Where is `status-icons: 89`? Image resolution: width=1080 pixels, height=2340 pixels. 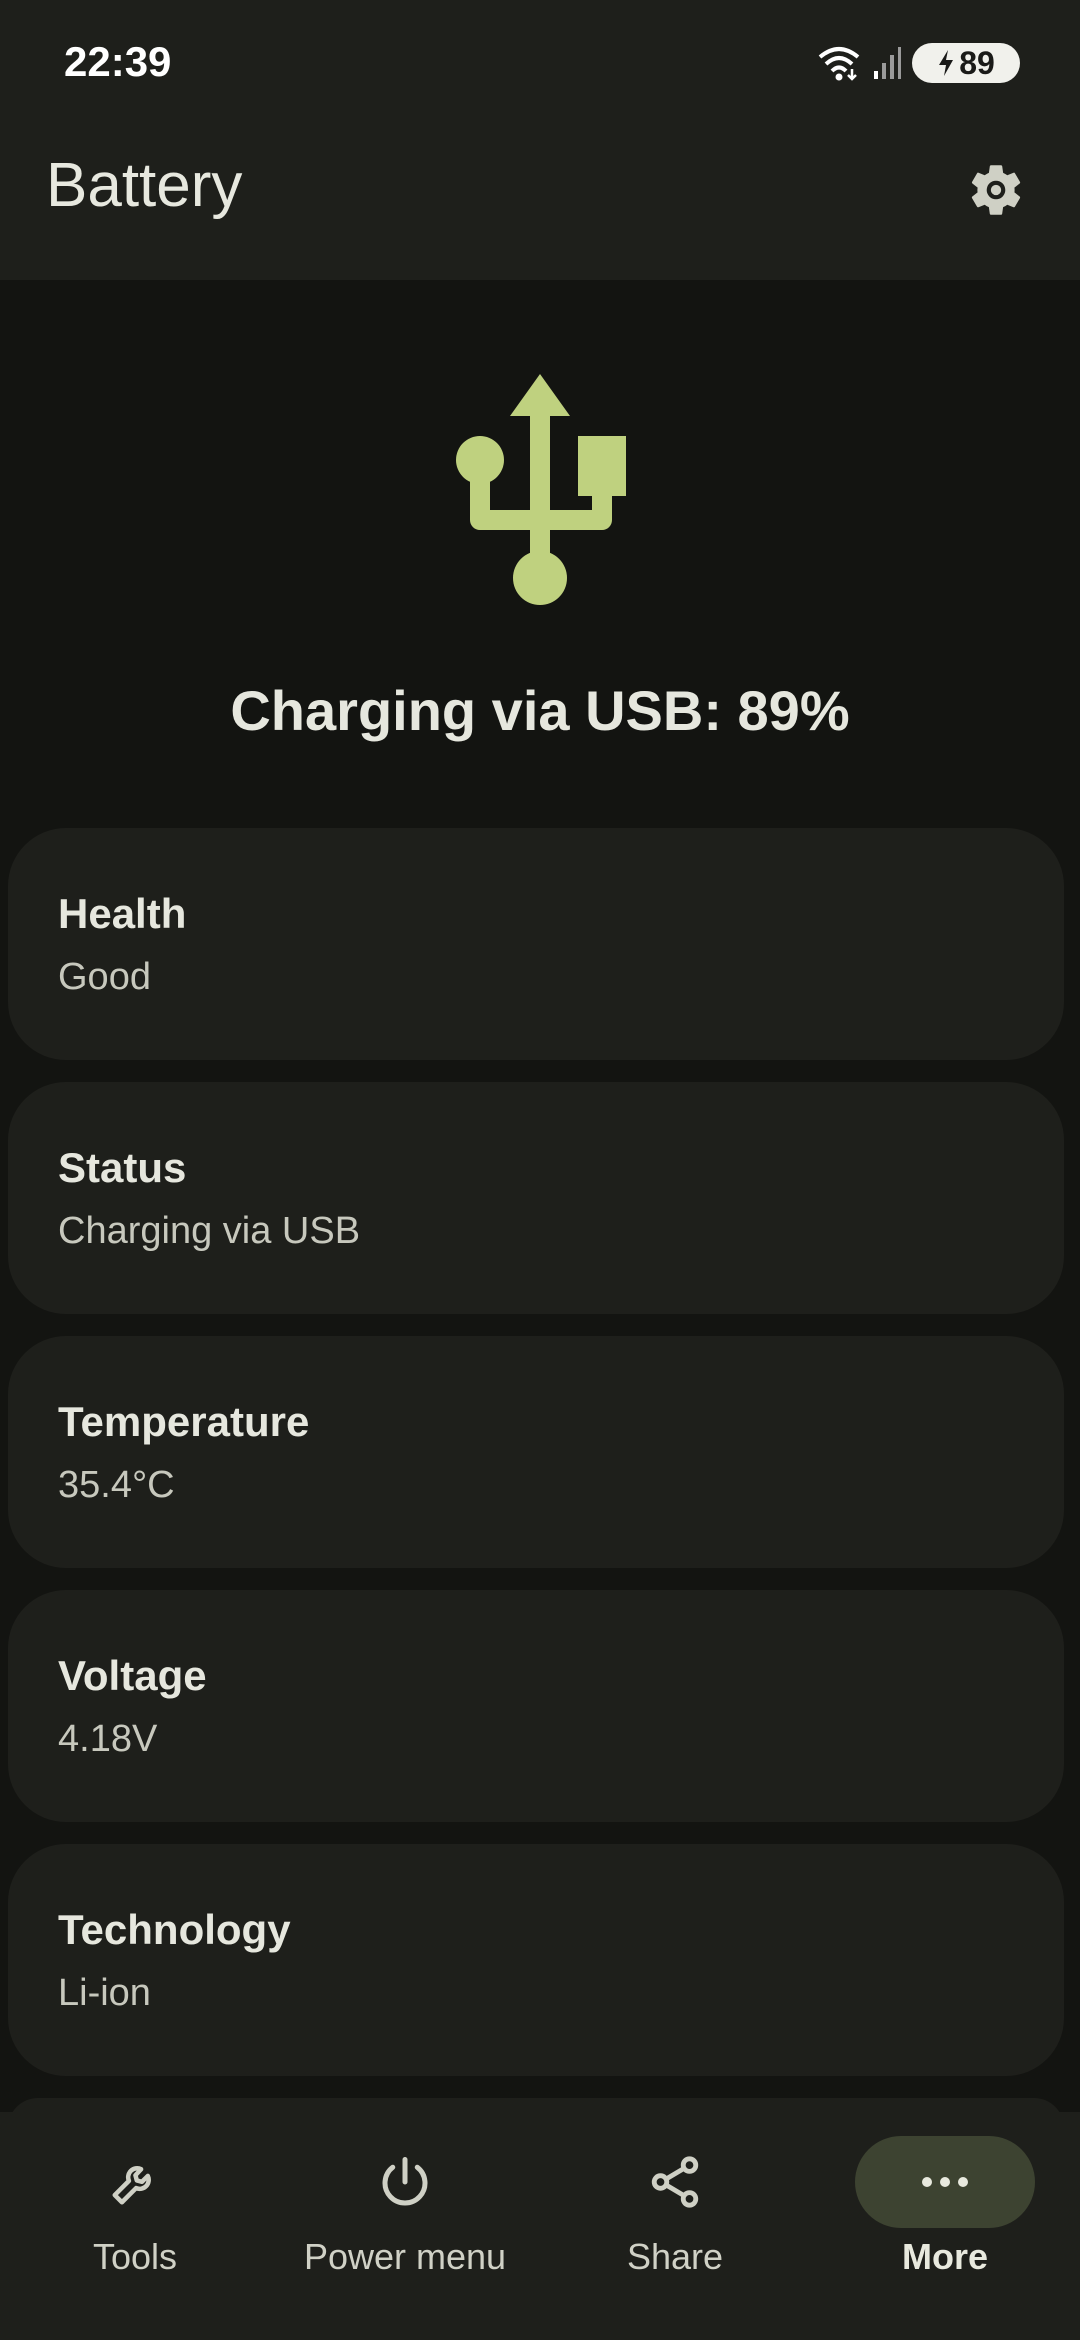
status-icons: 89 is located at coordinates (918, 63).